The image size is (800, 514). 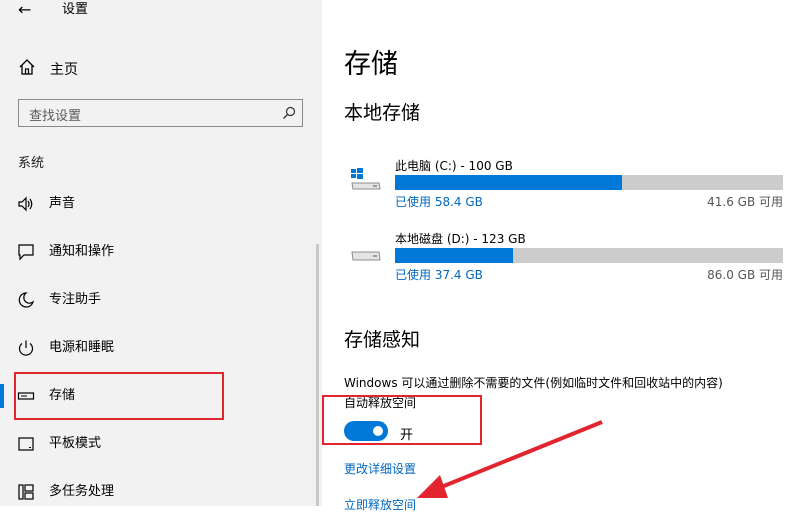 I want to click on active-indicator, so click(x=2, y=396).